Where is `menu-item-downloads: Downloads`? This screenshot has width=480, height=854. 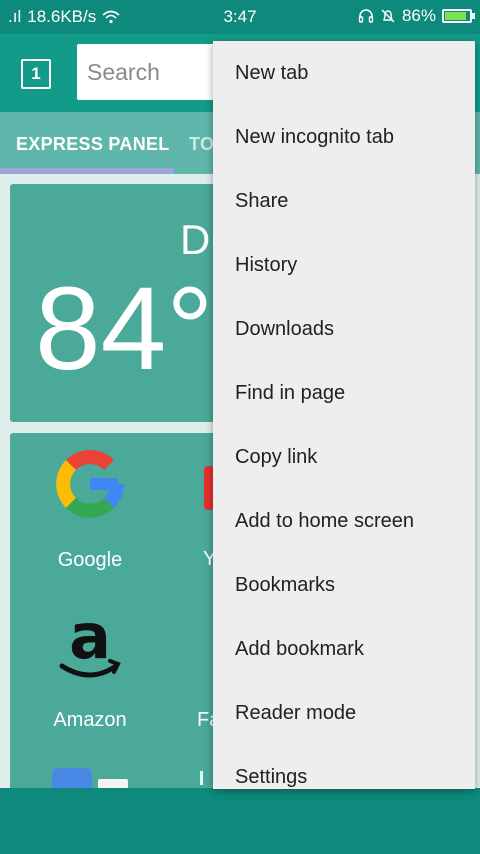
menu-item-downloads: Downloads is located at coordinates (344, 329).